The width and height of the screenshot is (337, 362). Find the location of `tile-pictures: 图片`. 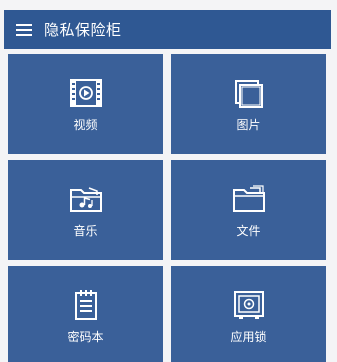

tile-pictures: 图片 is located at coordinates (248, 104).